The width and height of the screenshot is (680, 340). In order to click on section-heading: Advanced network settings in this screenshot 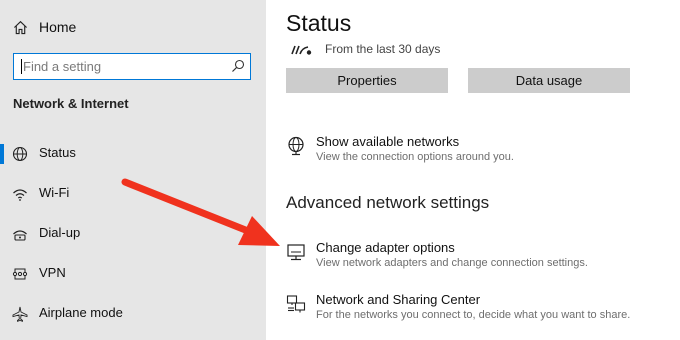, I will do `click(388, 202)`.